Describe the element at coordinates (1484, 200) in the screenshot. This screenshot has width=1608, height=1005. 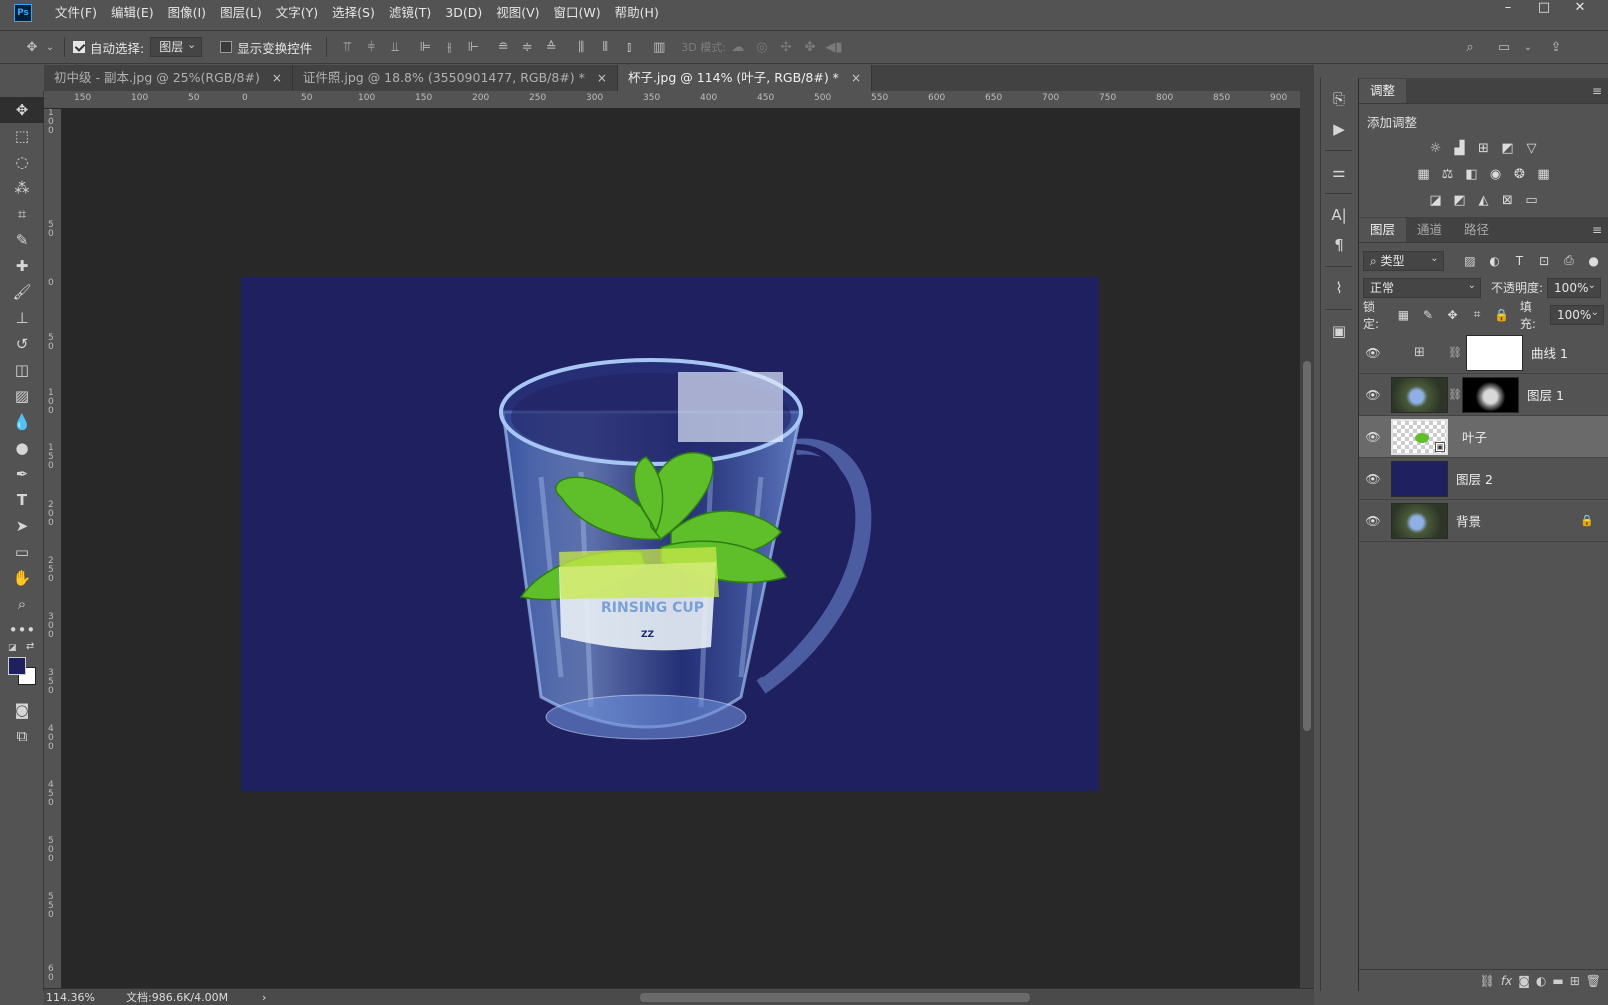
I see `threshold-icon: ◭` at that location.